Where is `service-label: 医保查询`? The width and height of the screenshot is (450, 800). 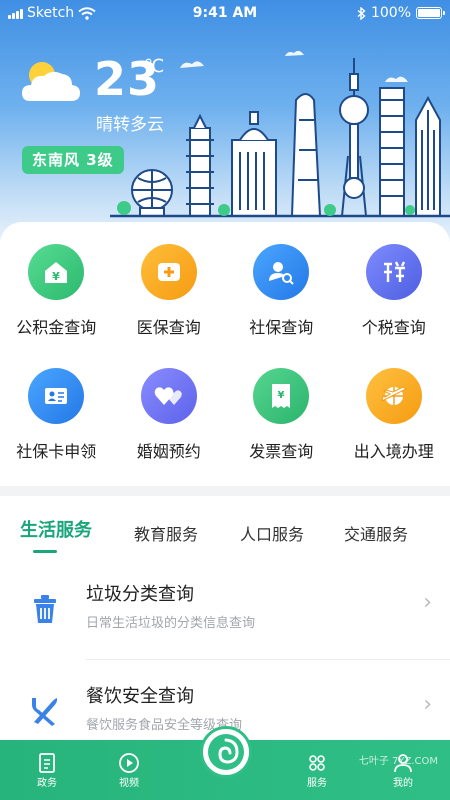
service-label: 医保查询 is located at coordinates (168, 327).